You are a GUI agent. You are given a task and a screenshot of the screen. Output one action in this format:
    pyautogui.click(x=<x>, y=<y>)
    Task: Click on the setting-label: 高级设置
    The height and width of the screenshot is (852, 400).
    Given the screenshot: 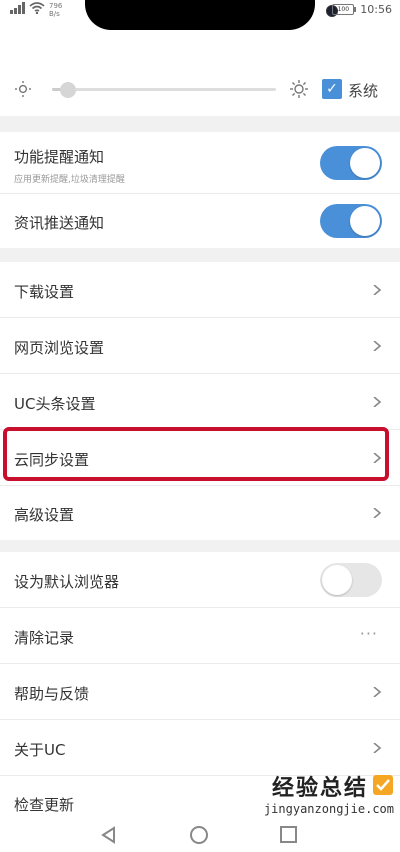 What is the action you would take?
    pyautogui.click(x=44, y=515)
    